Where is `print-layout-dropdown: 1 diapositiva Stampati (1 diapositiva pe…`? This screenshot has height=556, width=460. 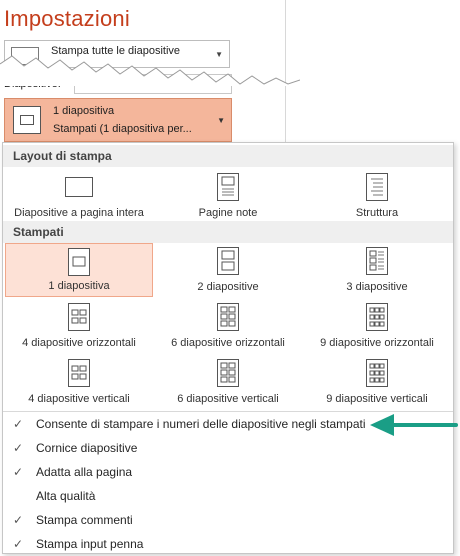 print-layout-dropdown: 1 diapositiva Stampati (1 diapositiva pe… is located at coordinates (118, 120).